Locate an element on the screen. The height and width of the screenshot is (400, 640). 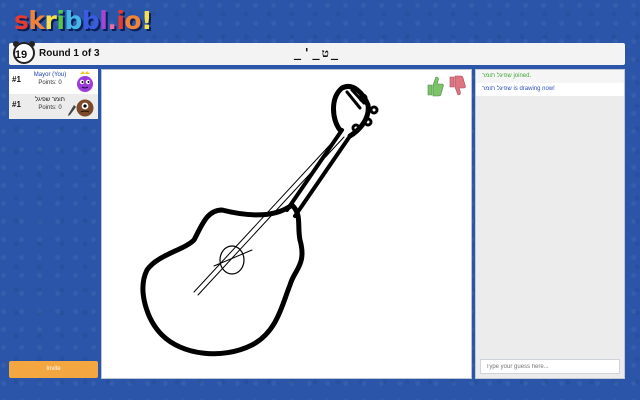
word-hint: _ט_'_ is located at coordinates (317, 53).